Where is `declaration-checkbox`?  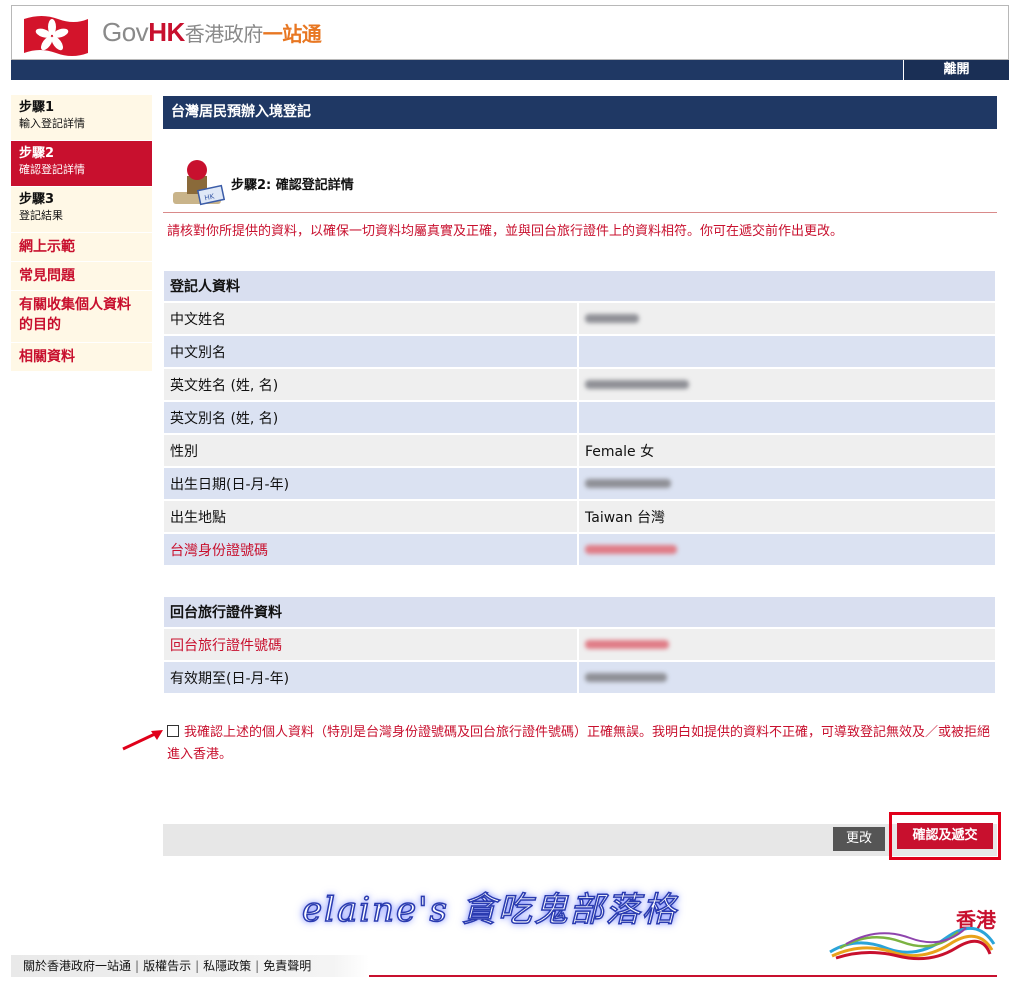
declaration-checkbox is located at coordinates (173, 731).